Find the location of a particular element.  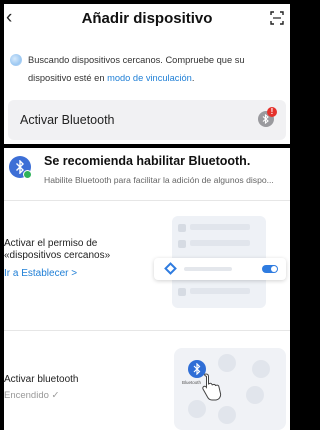

enable-bluetooth-label: Activar Bluetooth is located at coordinates (67, 120).